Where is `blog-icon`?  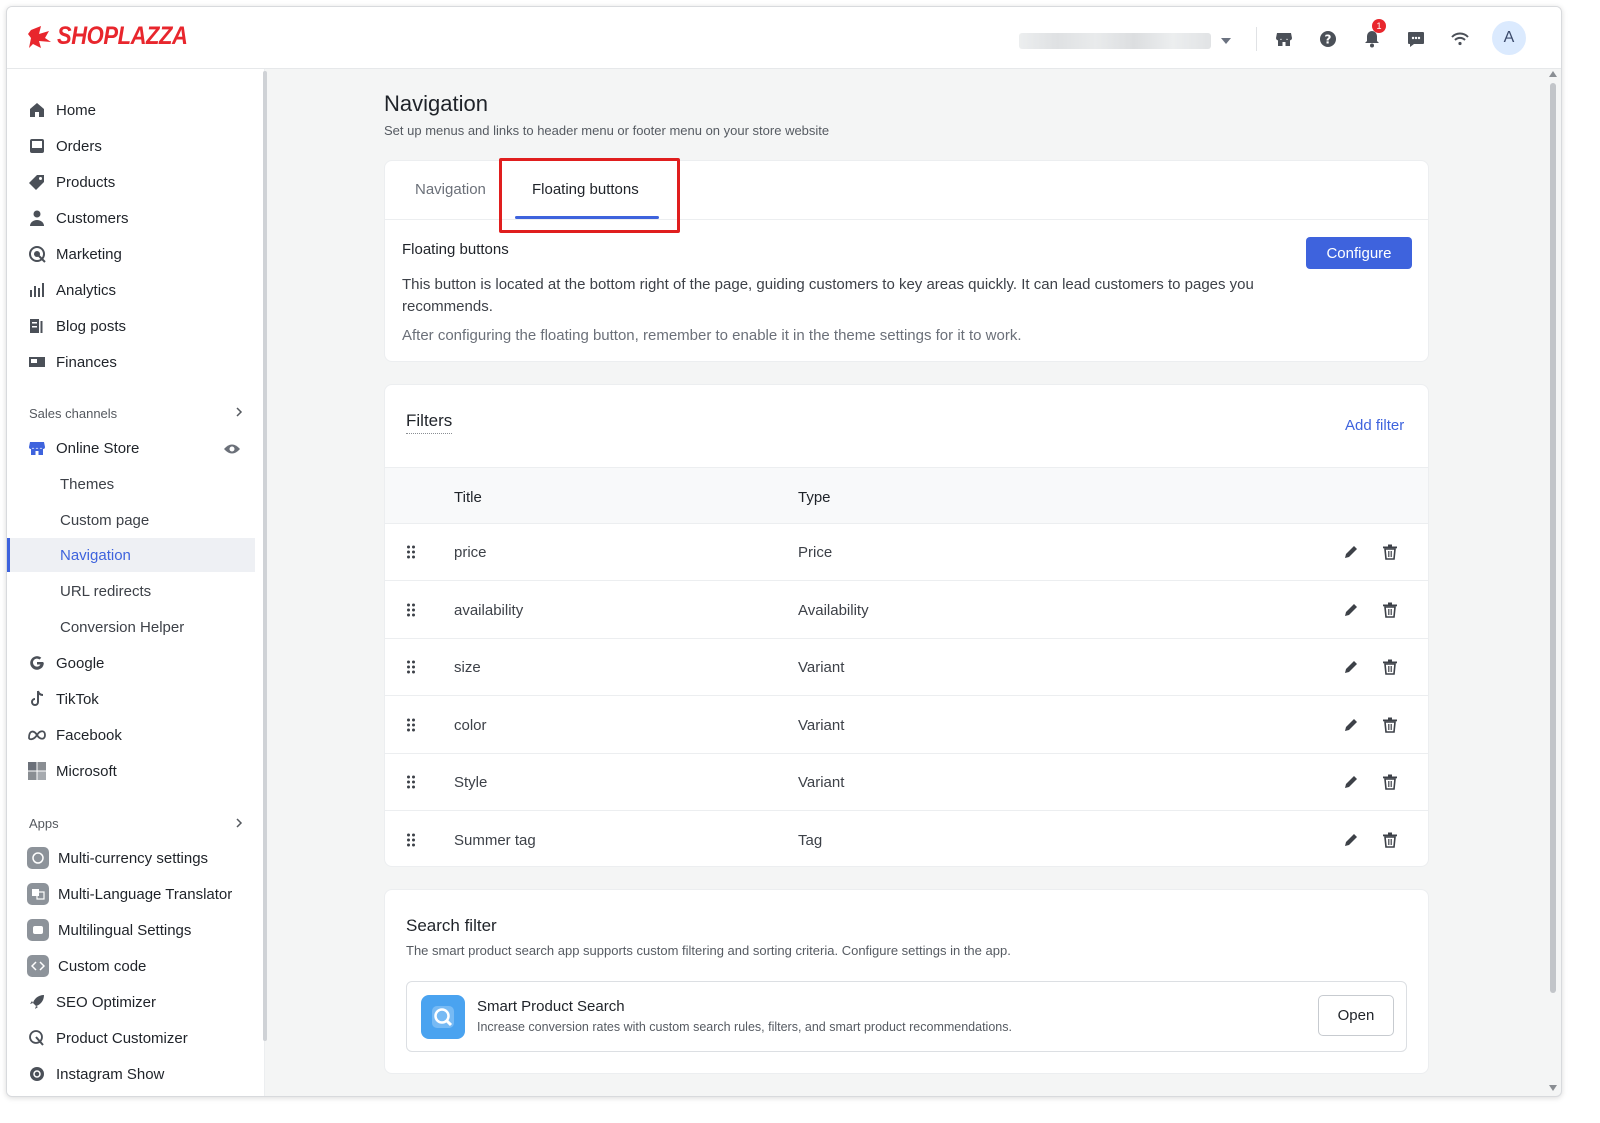
blog-icon is located at coordinates (37, 326).